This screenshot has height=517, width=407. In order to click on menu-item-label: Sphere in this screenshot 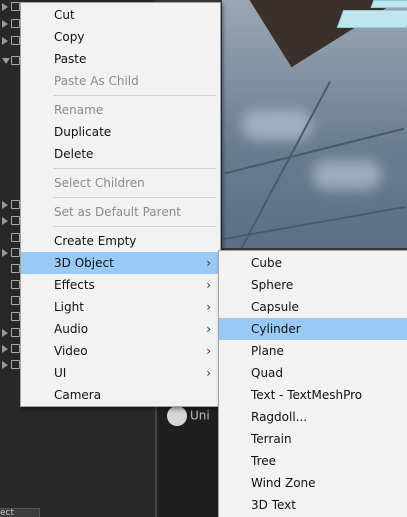, I will do `click(272, 285)`.